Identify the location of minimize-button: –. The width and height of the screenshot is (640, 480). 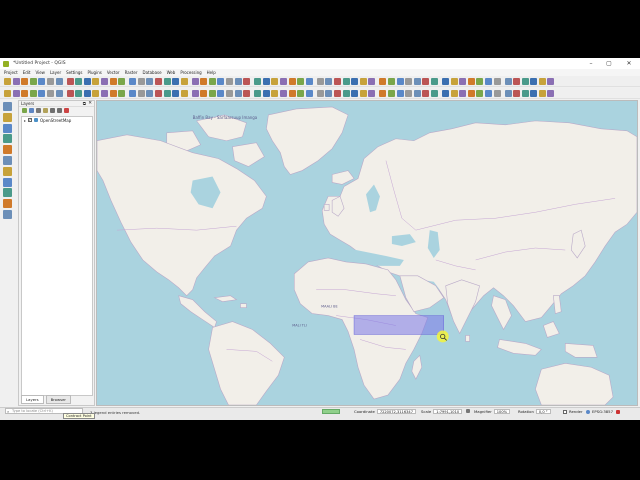
(591, 63).